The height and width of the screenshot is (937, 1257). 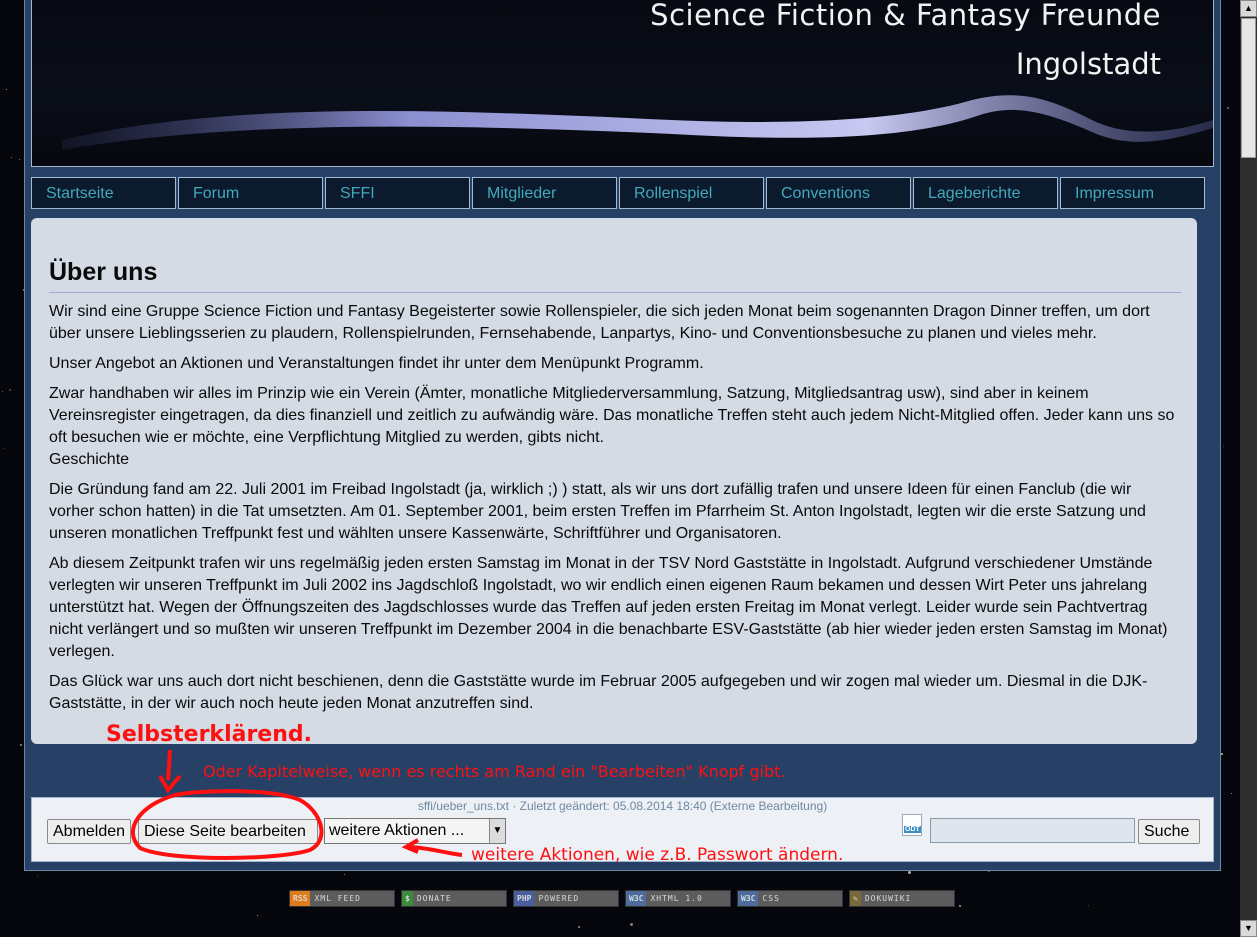 What do you see at coordinates (407, 898) in the screenshot?
I see `badge-donate-left: $` at bounding box center [407, 898].